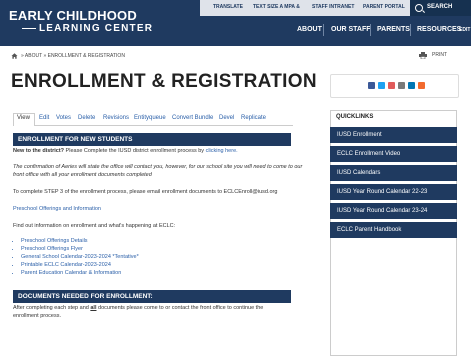  What do you see at coordinates (369, 230) in the screenshot?
I see `quicklink-label: ECLC Parent Handbook` at bounding box center [369, 230].